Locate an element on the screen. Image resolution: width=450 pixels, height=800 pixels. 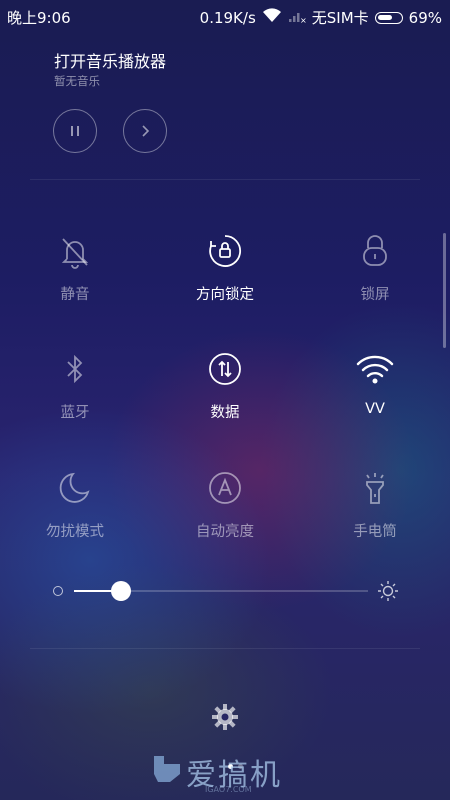
pause-button is located at coordinates (75, 131).